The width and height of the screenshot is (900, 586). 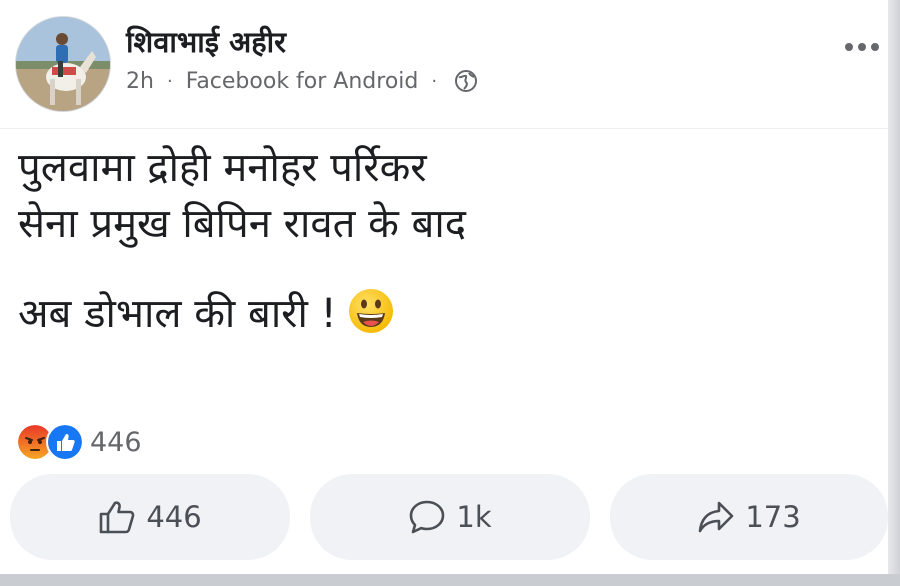 I want to click on comment-count: 1k, so click(x=474, y=517).